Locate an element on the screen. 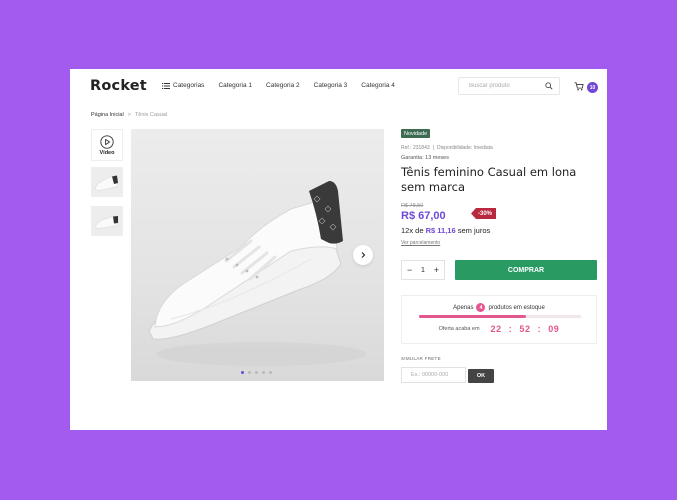 The image size is (677, 500). timer-hours: 22 is located at coordinates (496, 329).